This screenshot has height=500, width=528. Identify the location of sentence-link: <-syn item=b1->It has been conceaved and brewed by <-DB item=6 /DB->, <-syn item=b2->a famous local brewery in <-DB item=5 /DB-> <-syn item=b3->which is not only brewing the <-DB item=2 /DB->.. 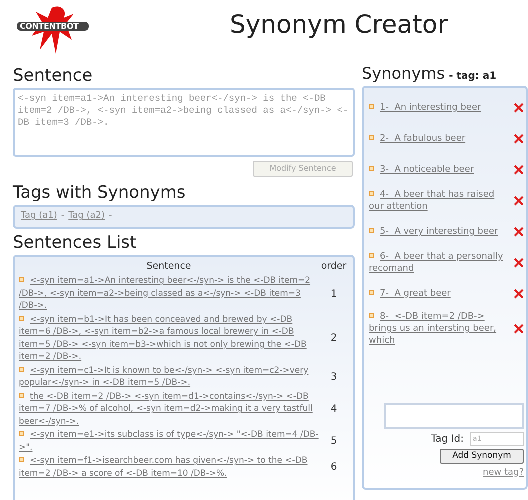
(169, 339).